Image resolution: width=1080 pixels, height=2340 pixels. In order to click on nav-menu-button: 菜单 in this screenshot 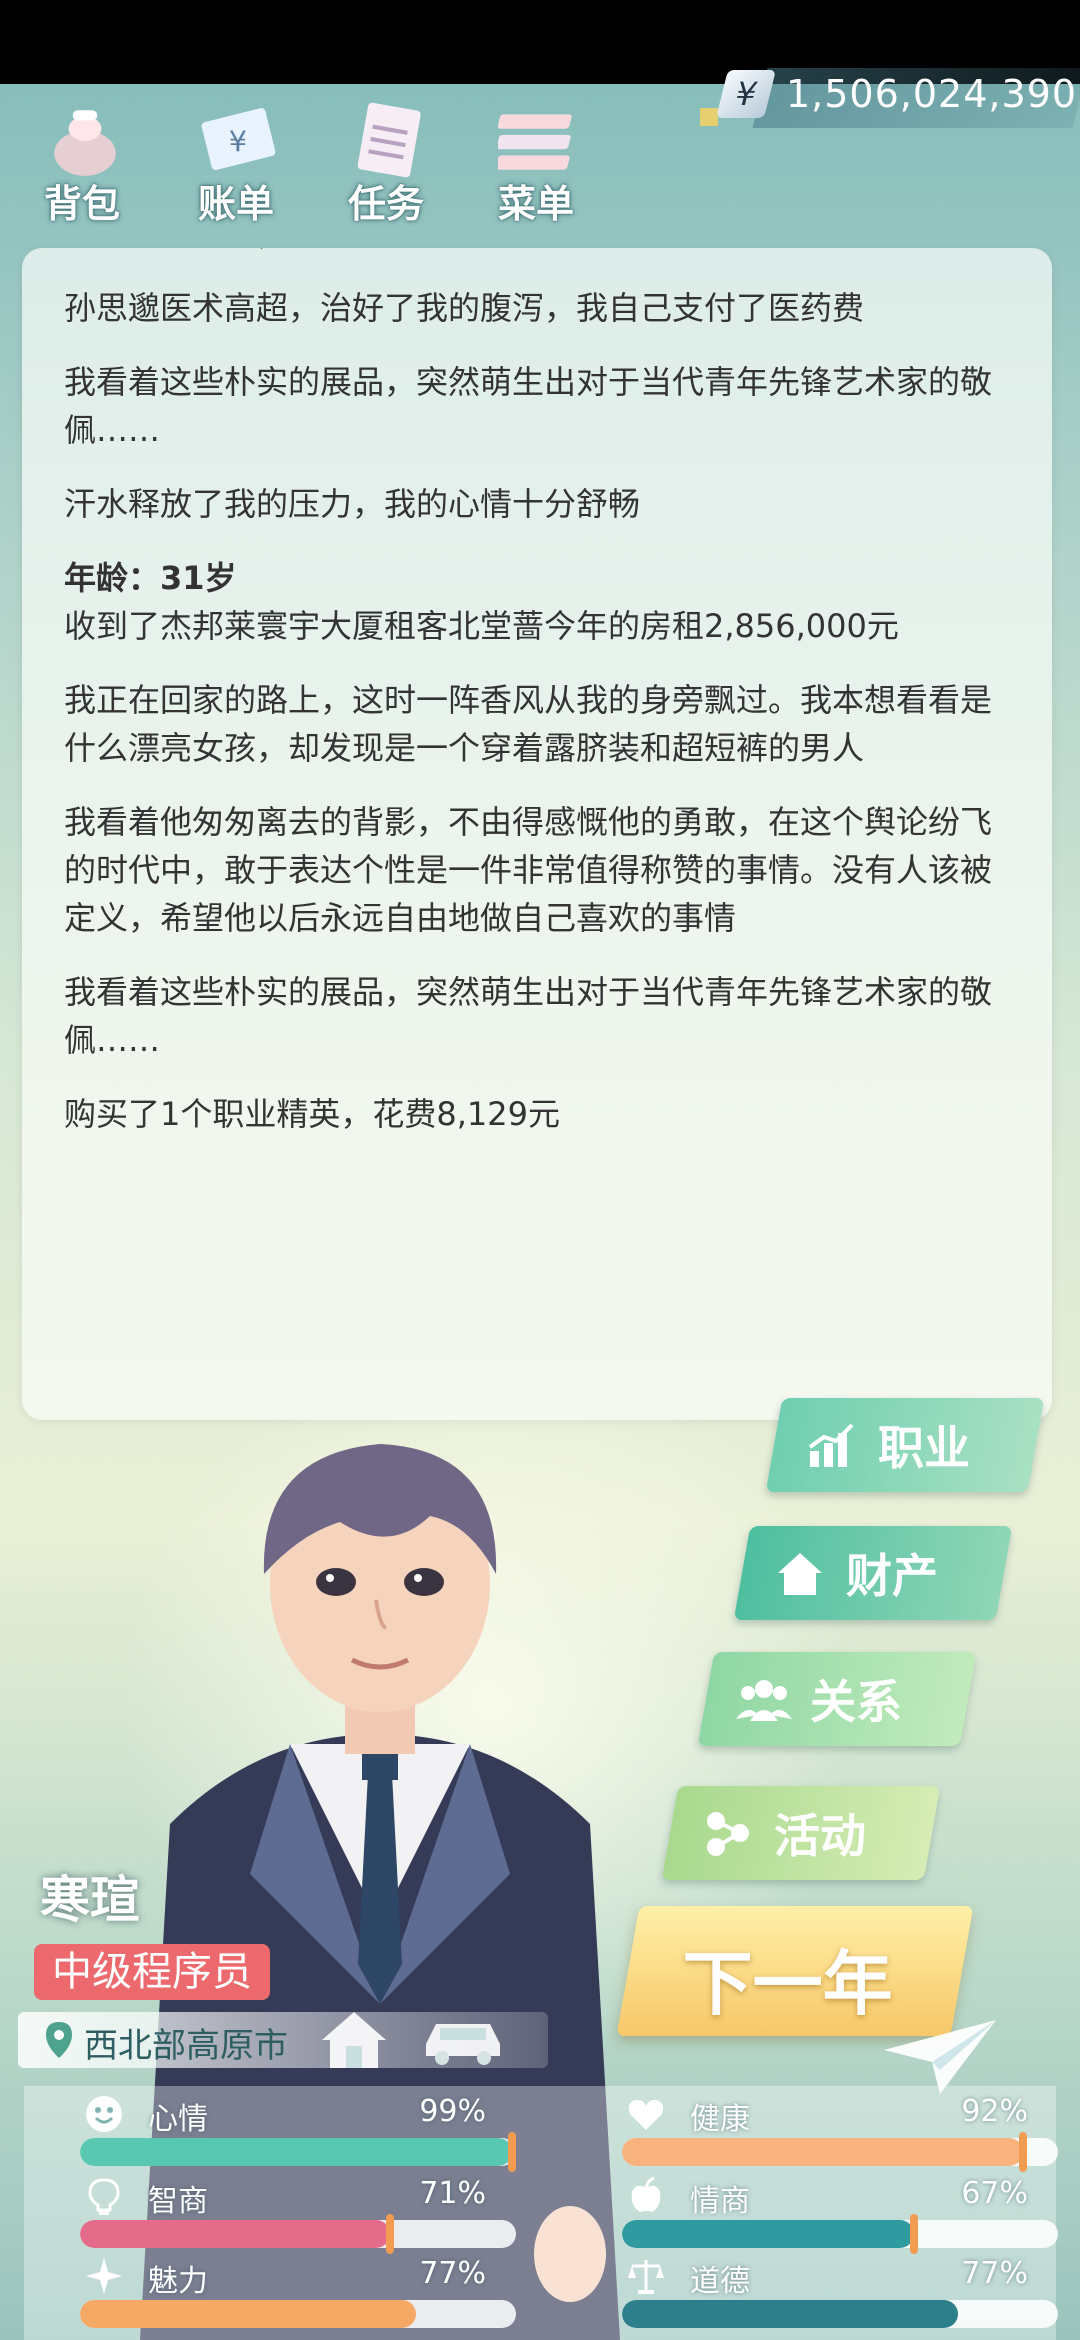, I will do `click(536, 164)`.